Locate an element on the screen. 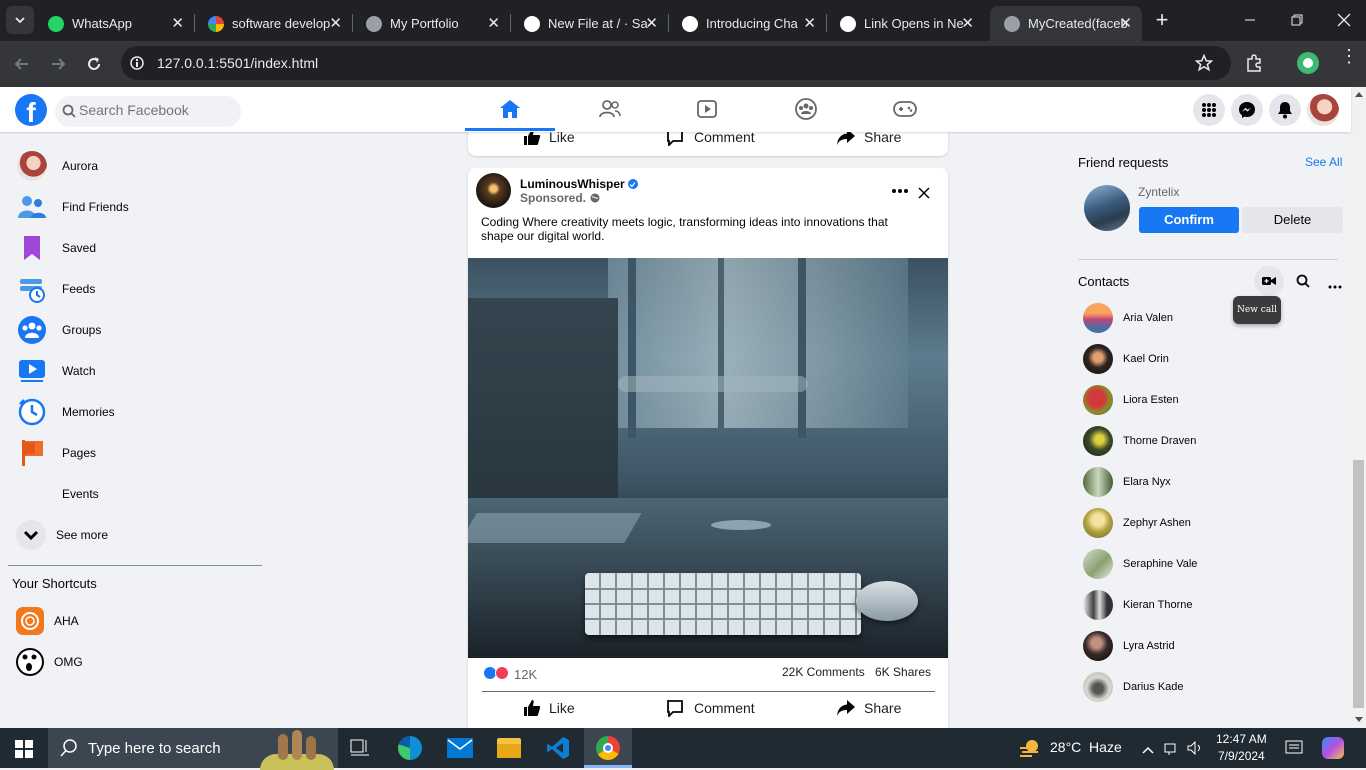 The width and height of the screenshot is (1366, 770). post-close-button is located at coordinates (924, 193).